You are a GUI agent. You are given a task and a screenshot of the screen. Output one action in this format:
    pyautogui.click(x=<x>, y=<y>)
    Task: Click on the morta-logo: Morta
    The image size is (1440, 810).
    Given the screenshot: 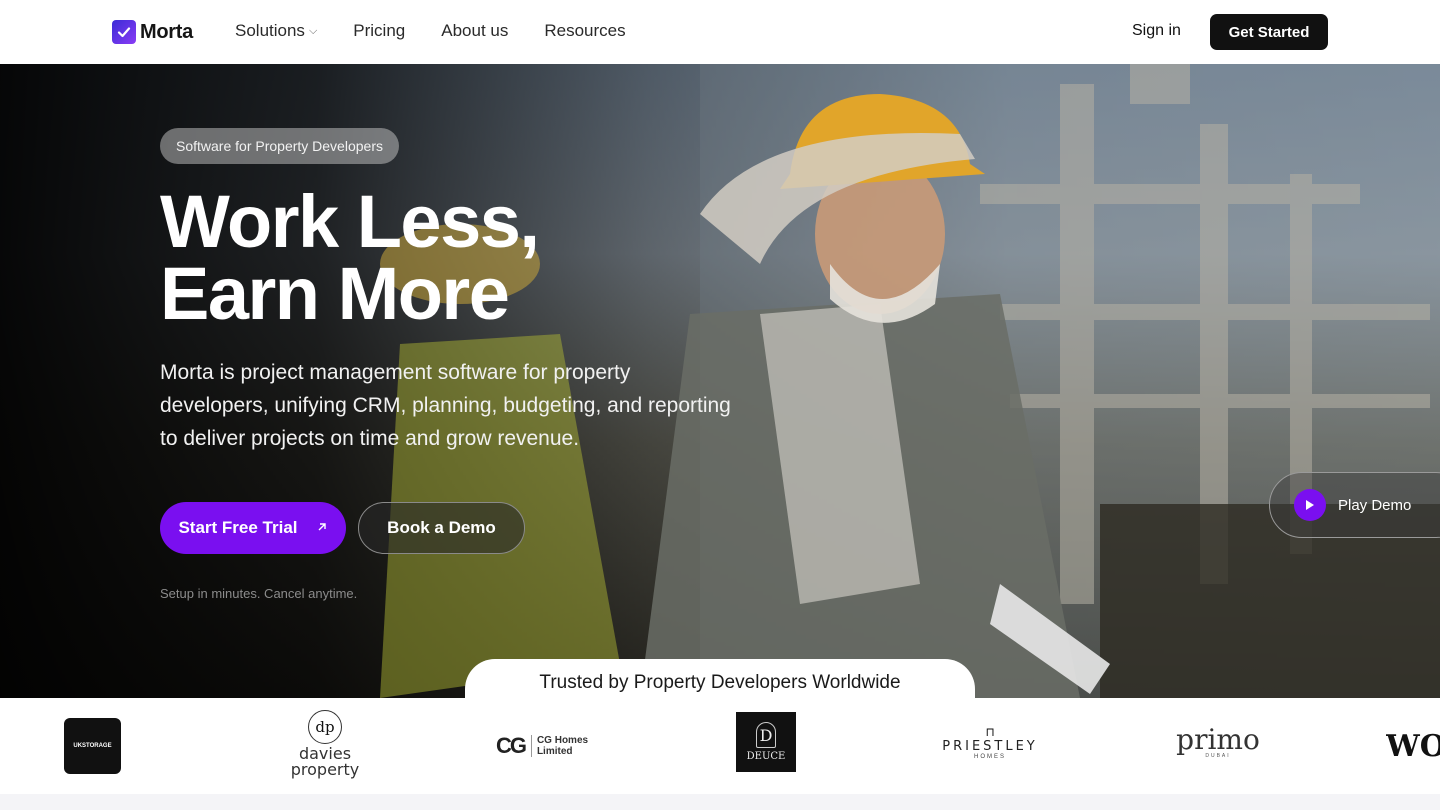 What is the action you would take?
    pyautogui.click(x=152, y=32)
    